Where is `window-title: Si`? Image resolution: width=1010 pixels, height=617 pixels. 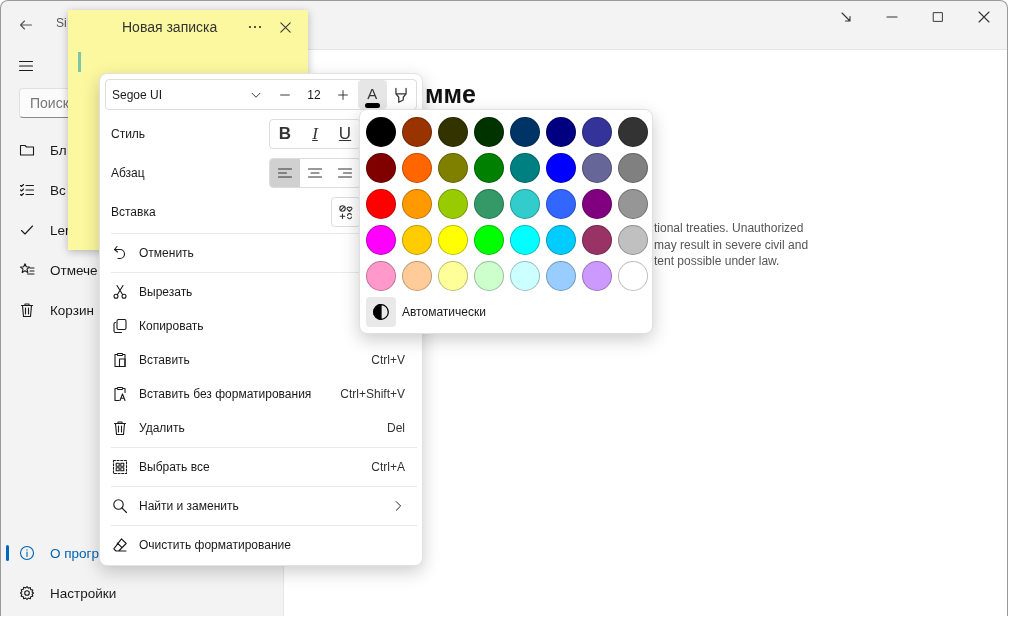
window-title: Si is located at coordinates (61, 23).